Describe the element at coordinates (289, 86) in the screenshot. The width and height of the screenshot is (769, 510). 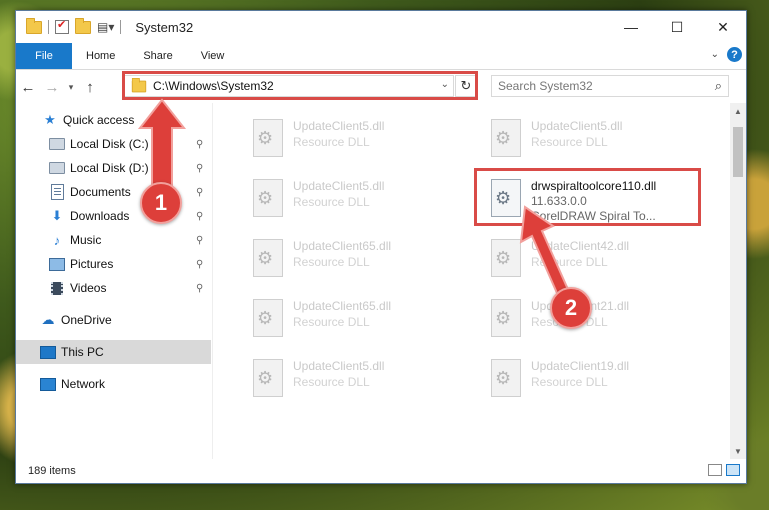
I see `address-bar: C:\Windows\System32 ⌄` at that location.